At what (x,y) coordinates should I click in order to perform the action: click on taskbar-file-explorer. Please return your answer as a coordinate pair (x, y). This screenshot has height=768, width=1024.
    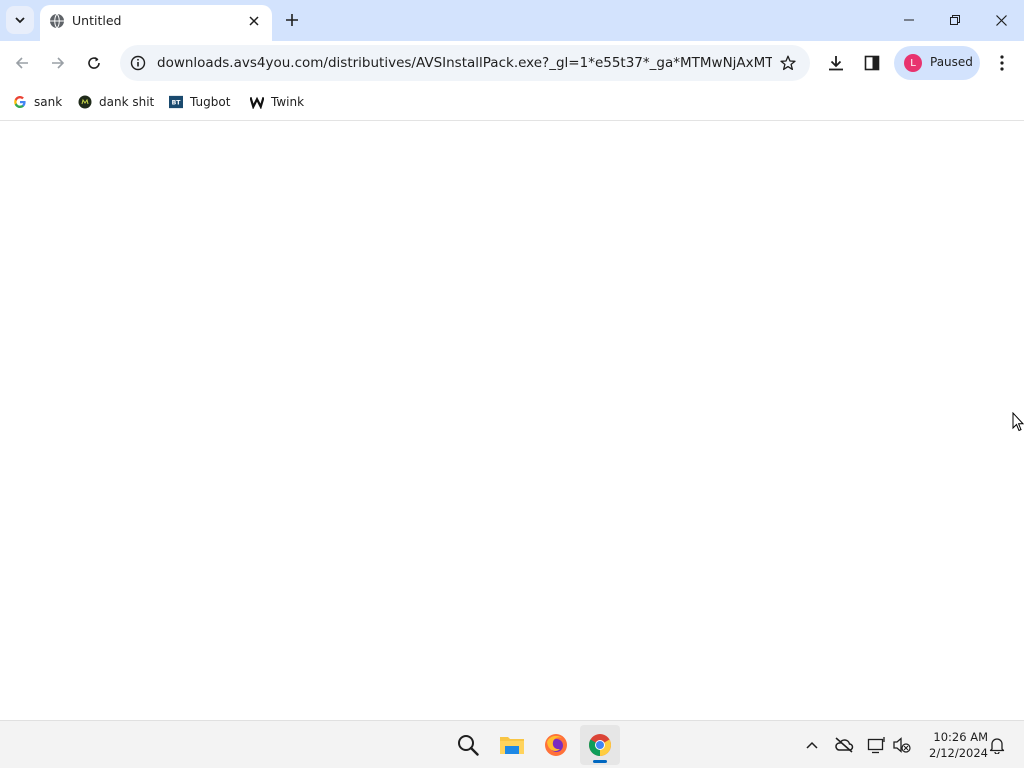
    Looking at the image, I should click on (512, 745).